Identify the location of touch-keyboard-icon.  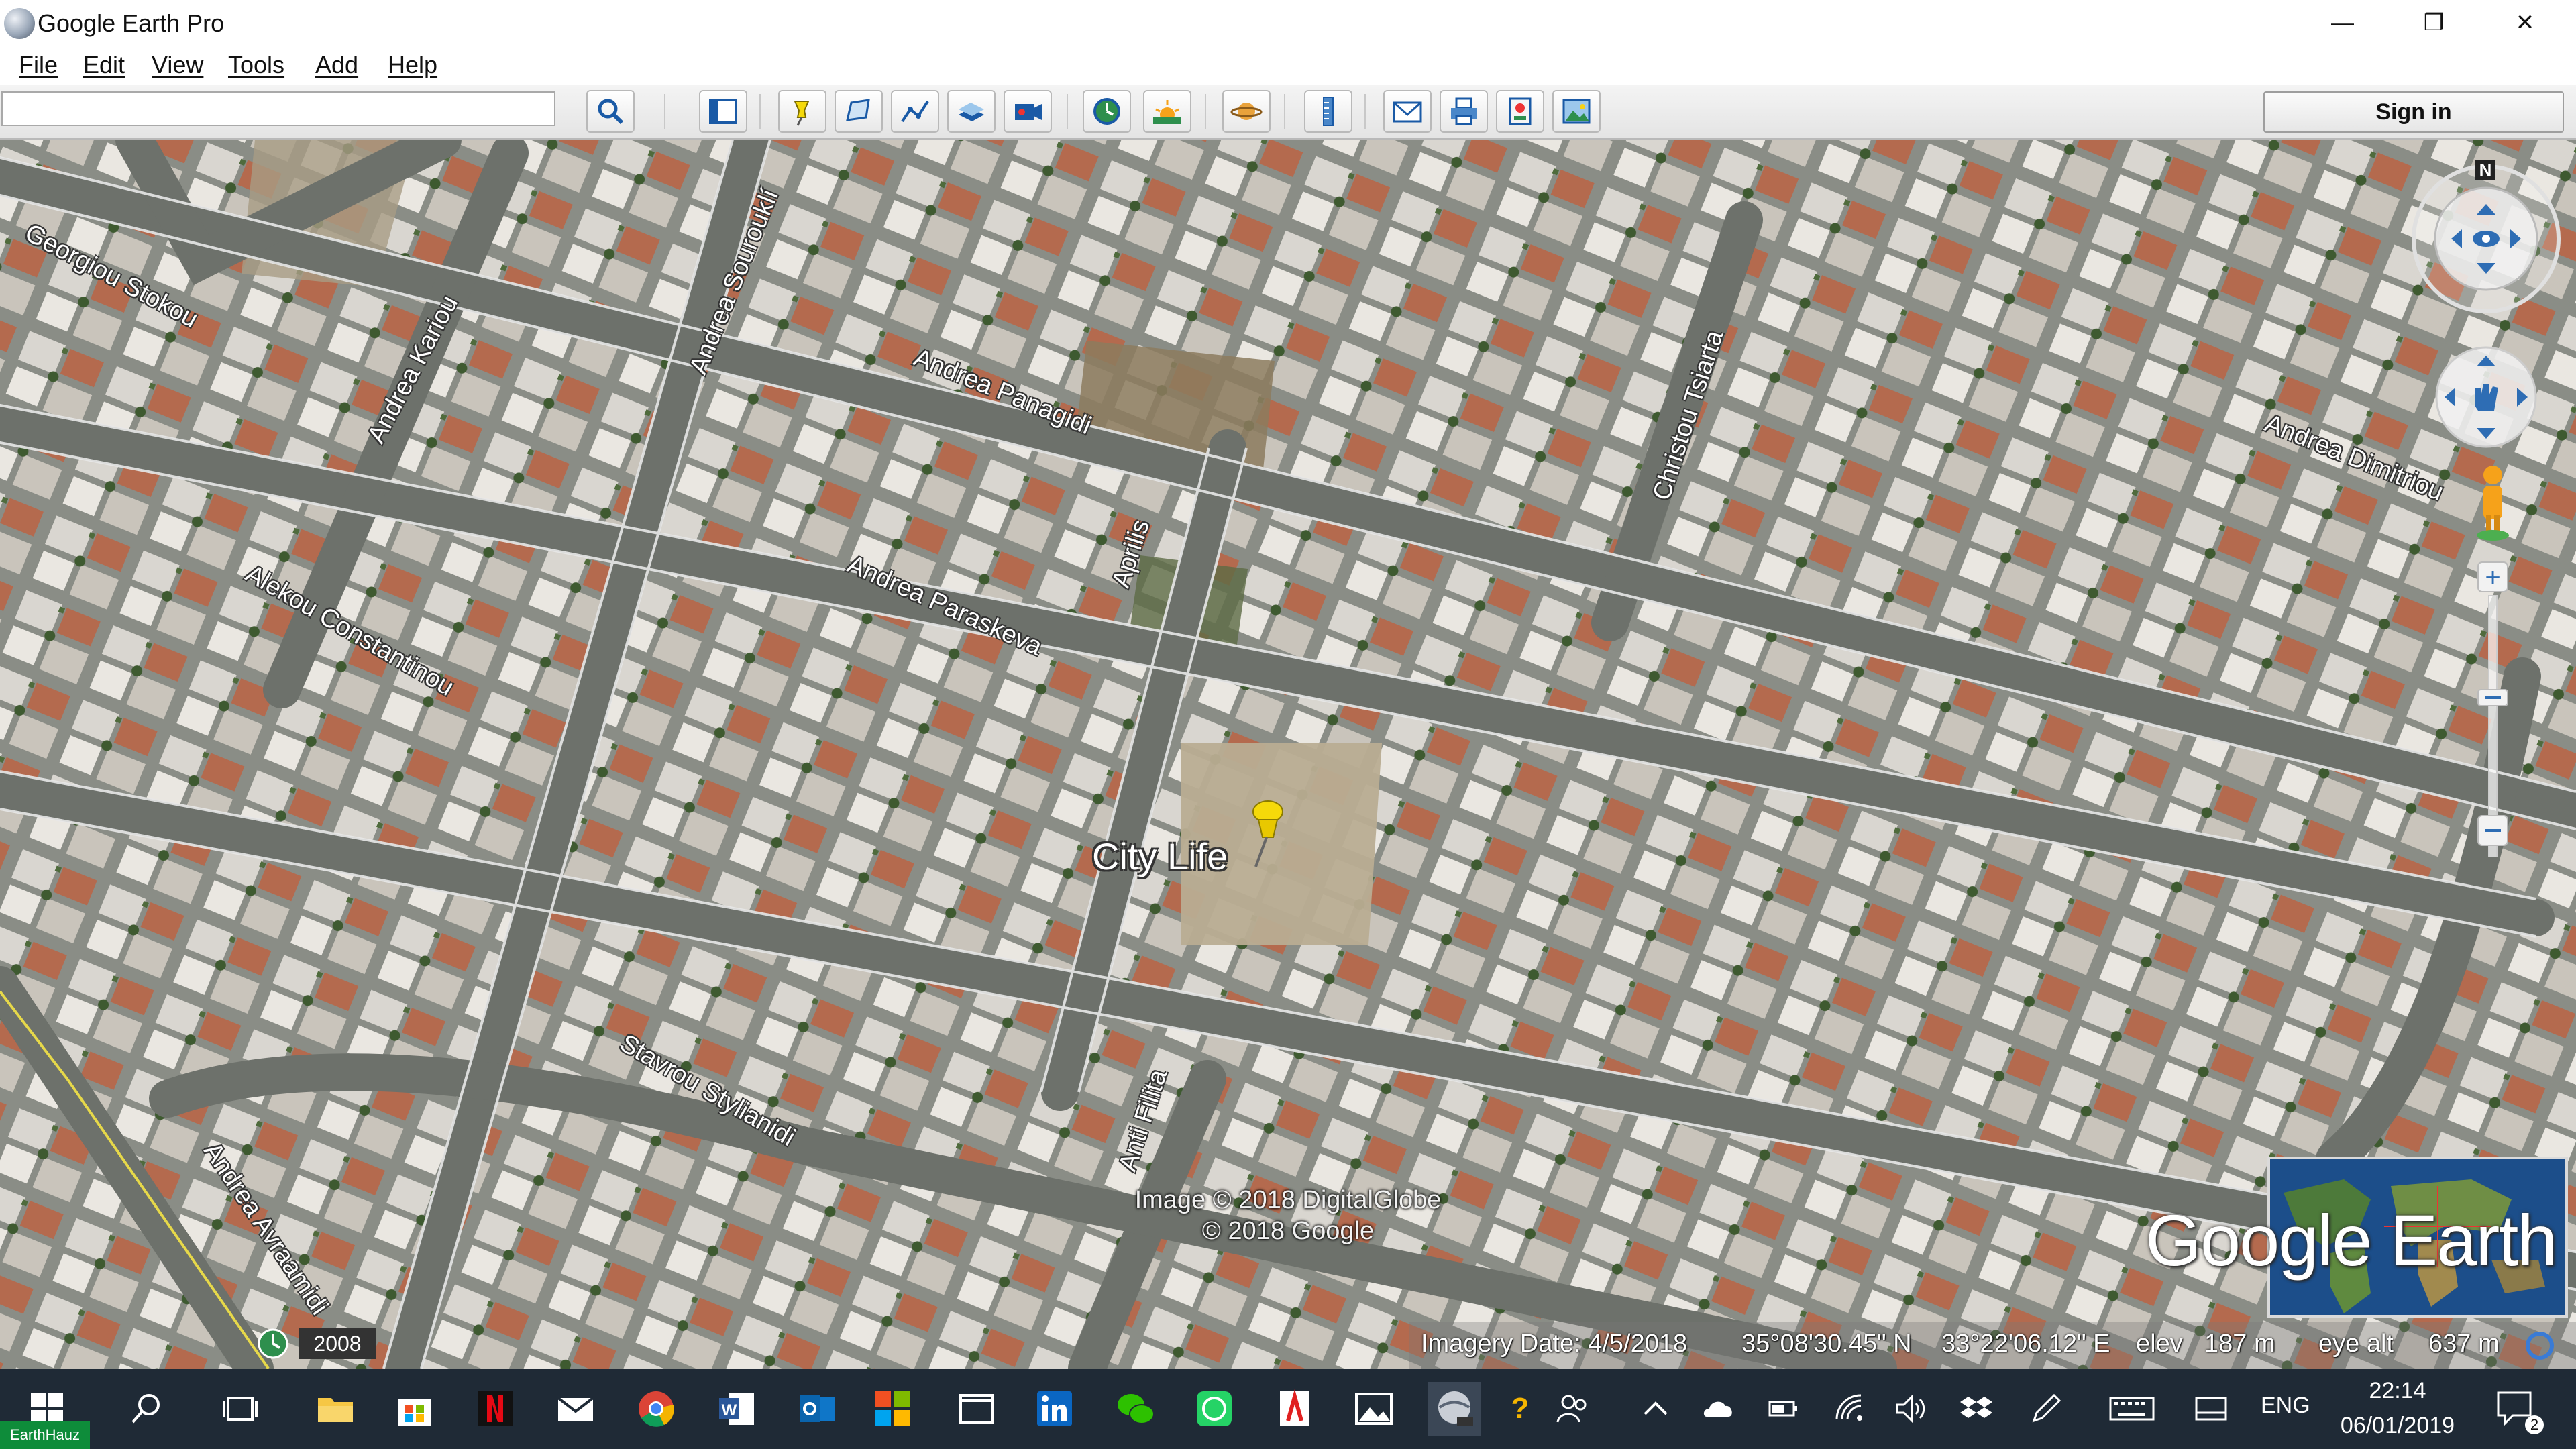
(2132, 1409).